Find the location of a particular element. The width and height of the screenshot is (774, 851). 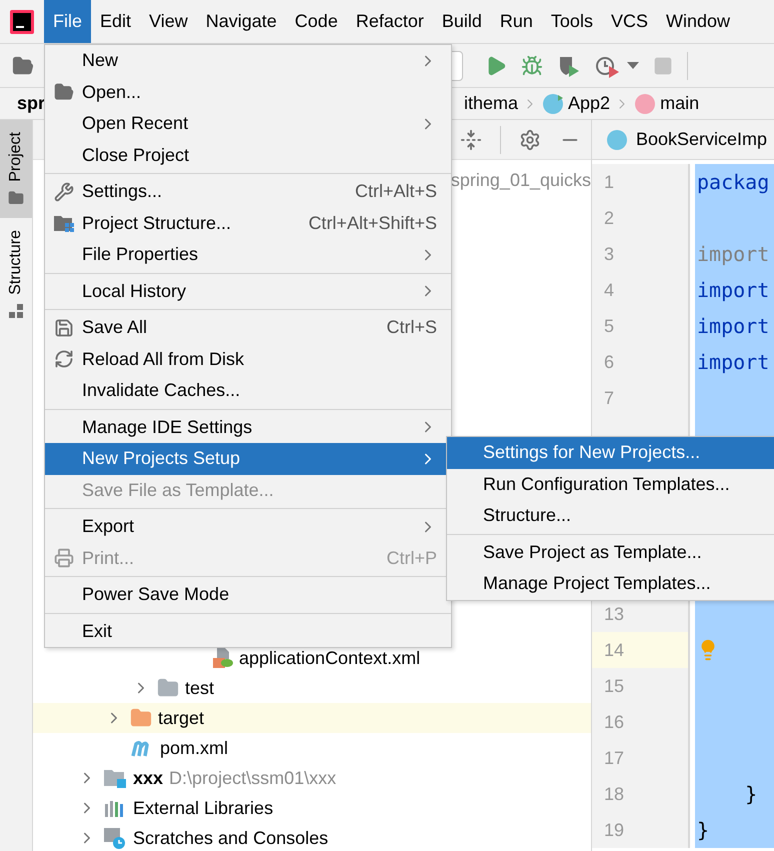

menu-item: Close Project is located at coordinates (248, 155).